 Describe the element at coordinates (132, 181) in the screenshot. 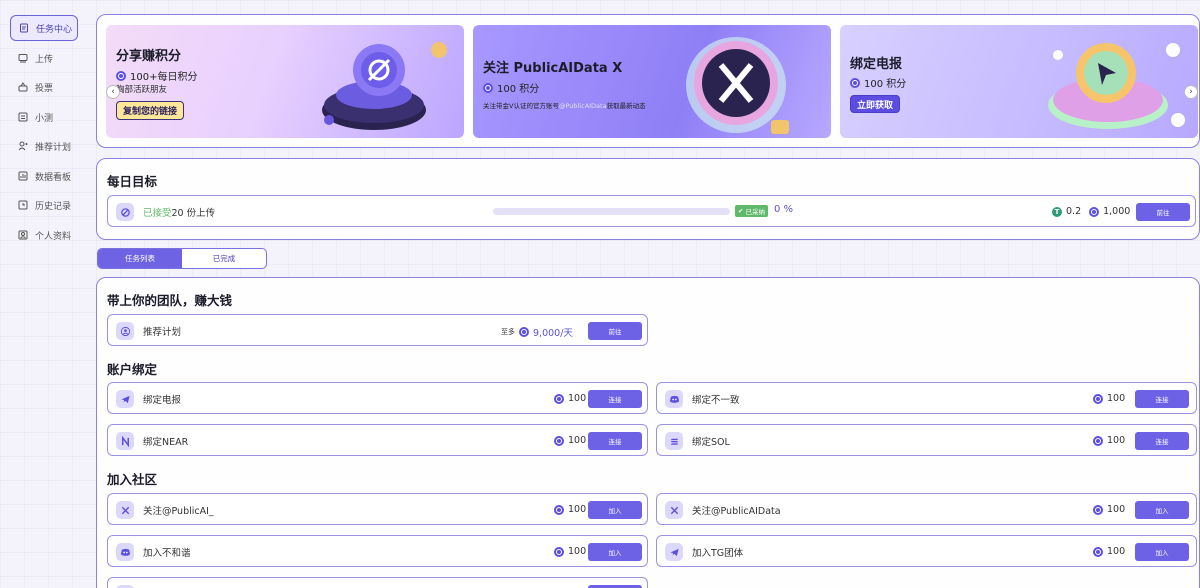

I see `section-title: 每日目标` at that location.